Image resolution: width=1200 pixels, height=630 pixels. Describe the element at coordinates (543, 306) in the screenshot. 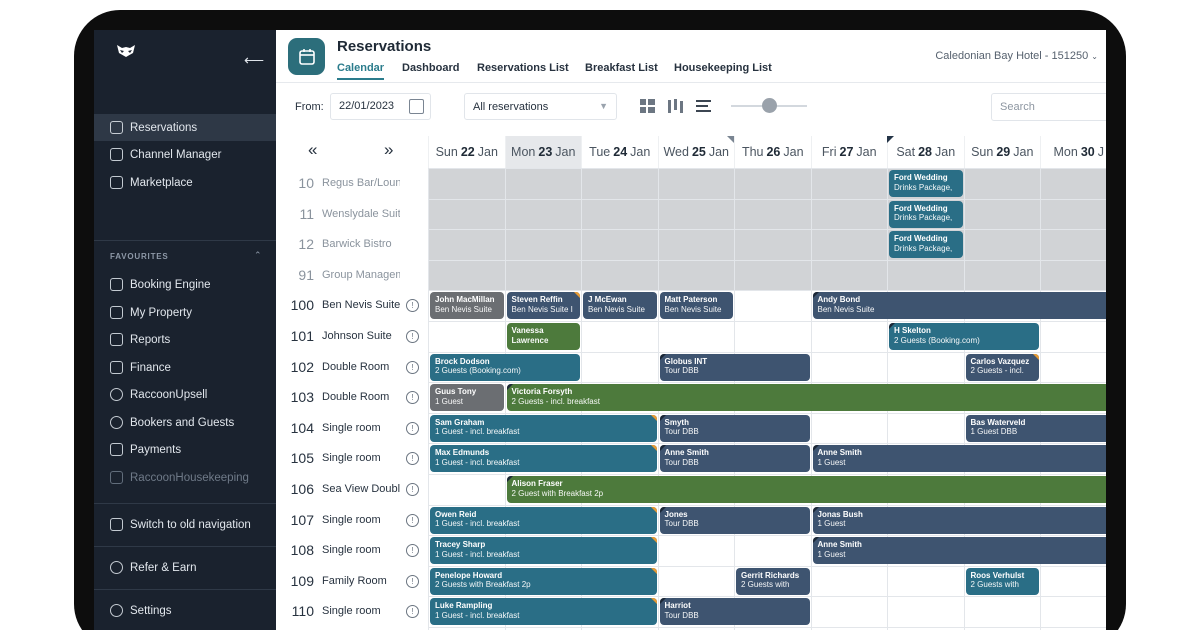

I see `booking-bar: Steven Reffin Ben Nevis Suite I` at that location.